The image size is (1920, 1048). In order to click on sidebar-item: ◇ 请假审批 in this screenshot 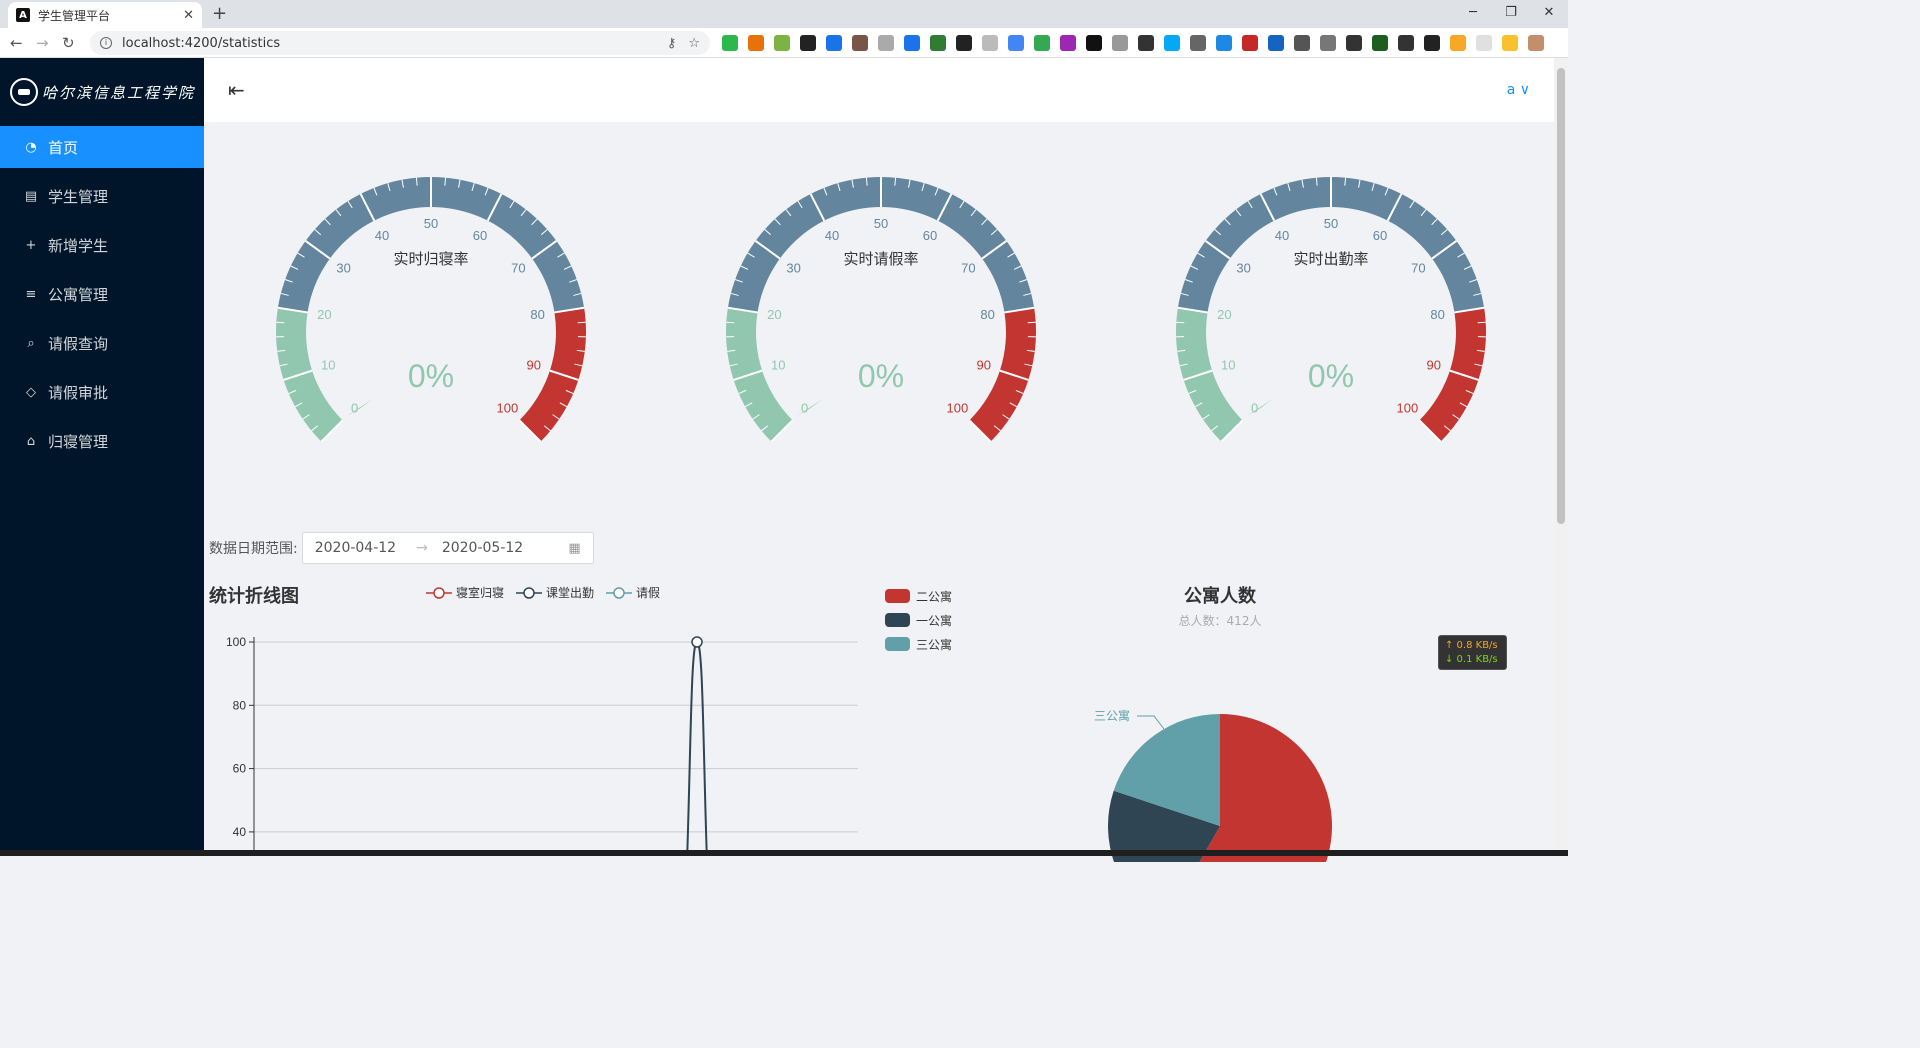, I will do `click(102, 392)`.